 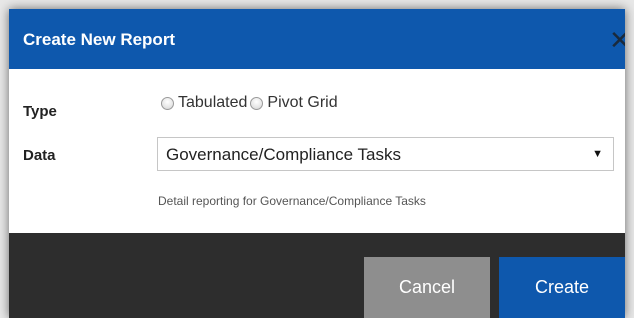 What do you see at coordinates (283, 154) in the screenshot?
I see `data-select-value: Governance/Compliance Tasks` at bounding box center [283, 154].